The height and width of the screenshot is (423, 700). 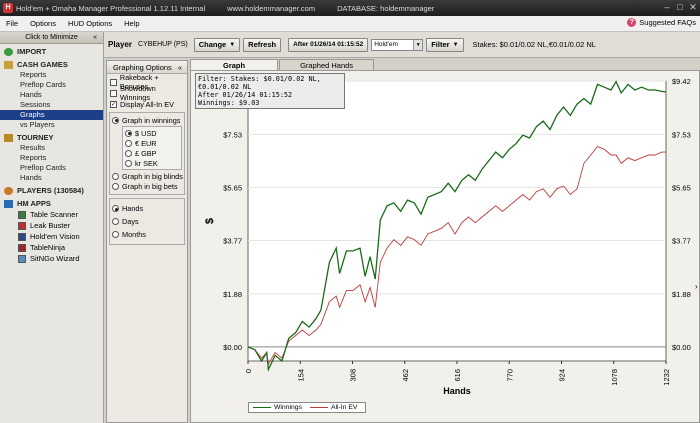 What do you see at coordinates (210, 221) in the screenshot?
I see `y-axis-label: $` at bounding box center [210, 221].